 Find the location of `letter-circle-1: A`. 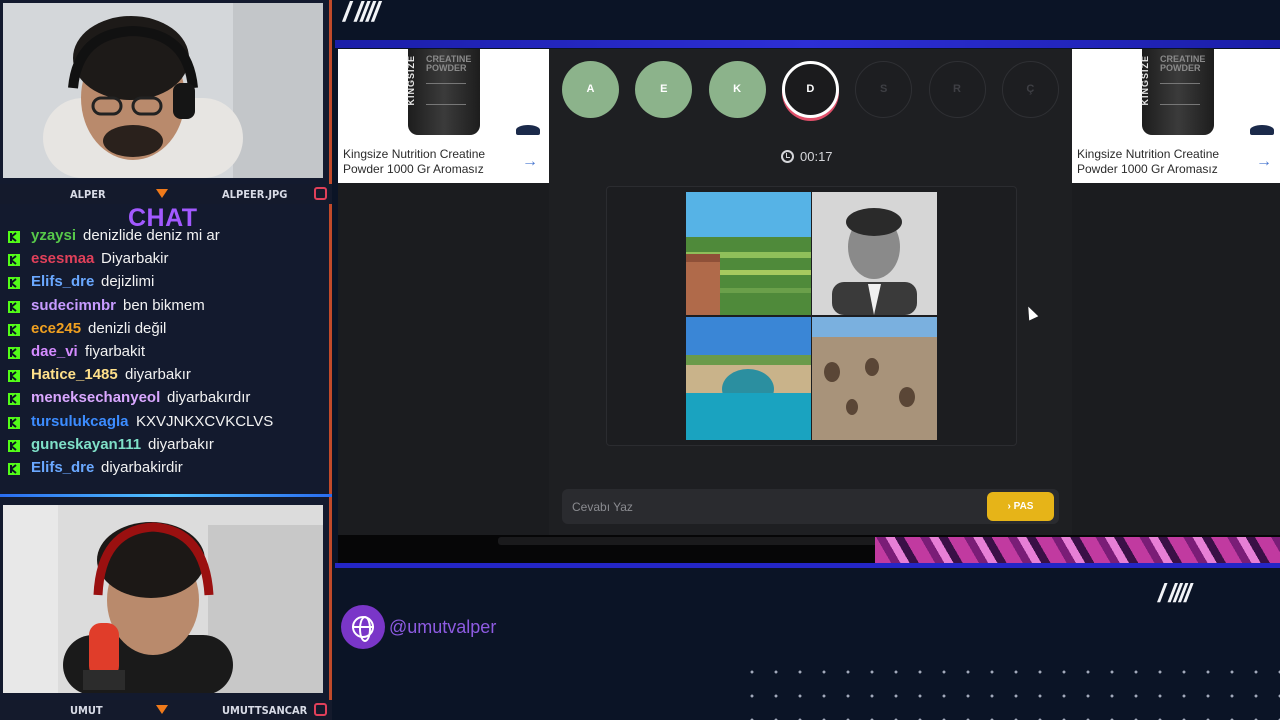

letter-circle-1: A is located at coordinates (590, 89).